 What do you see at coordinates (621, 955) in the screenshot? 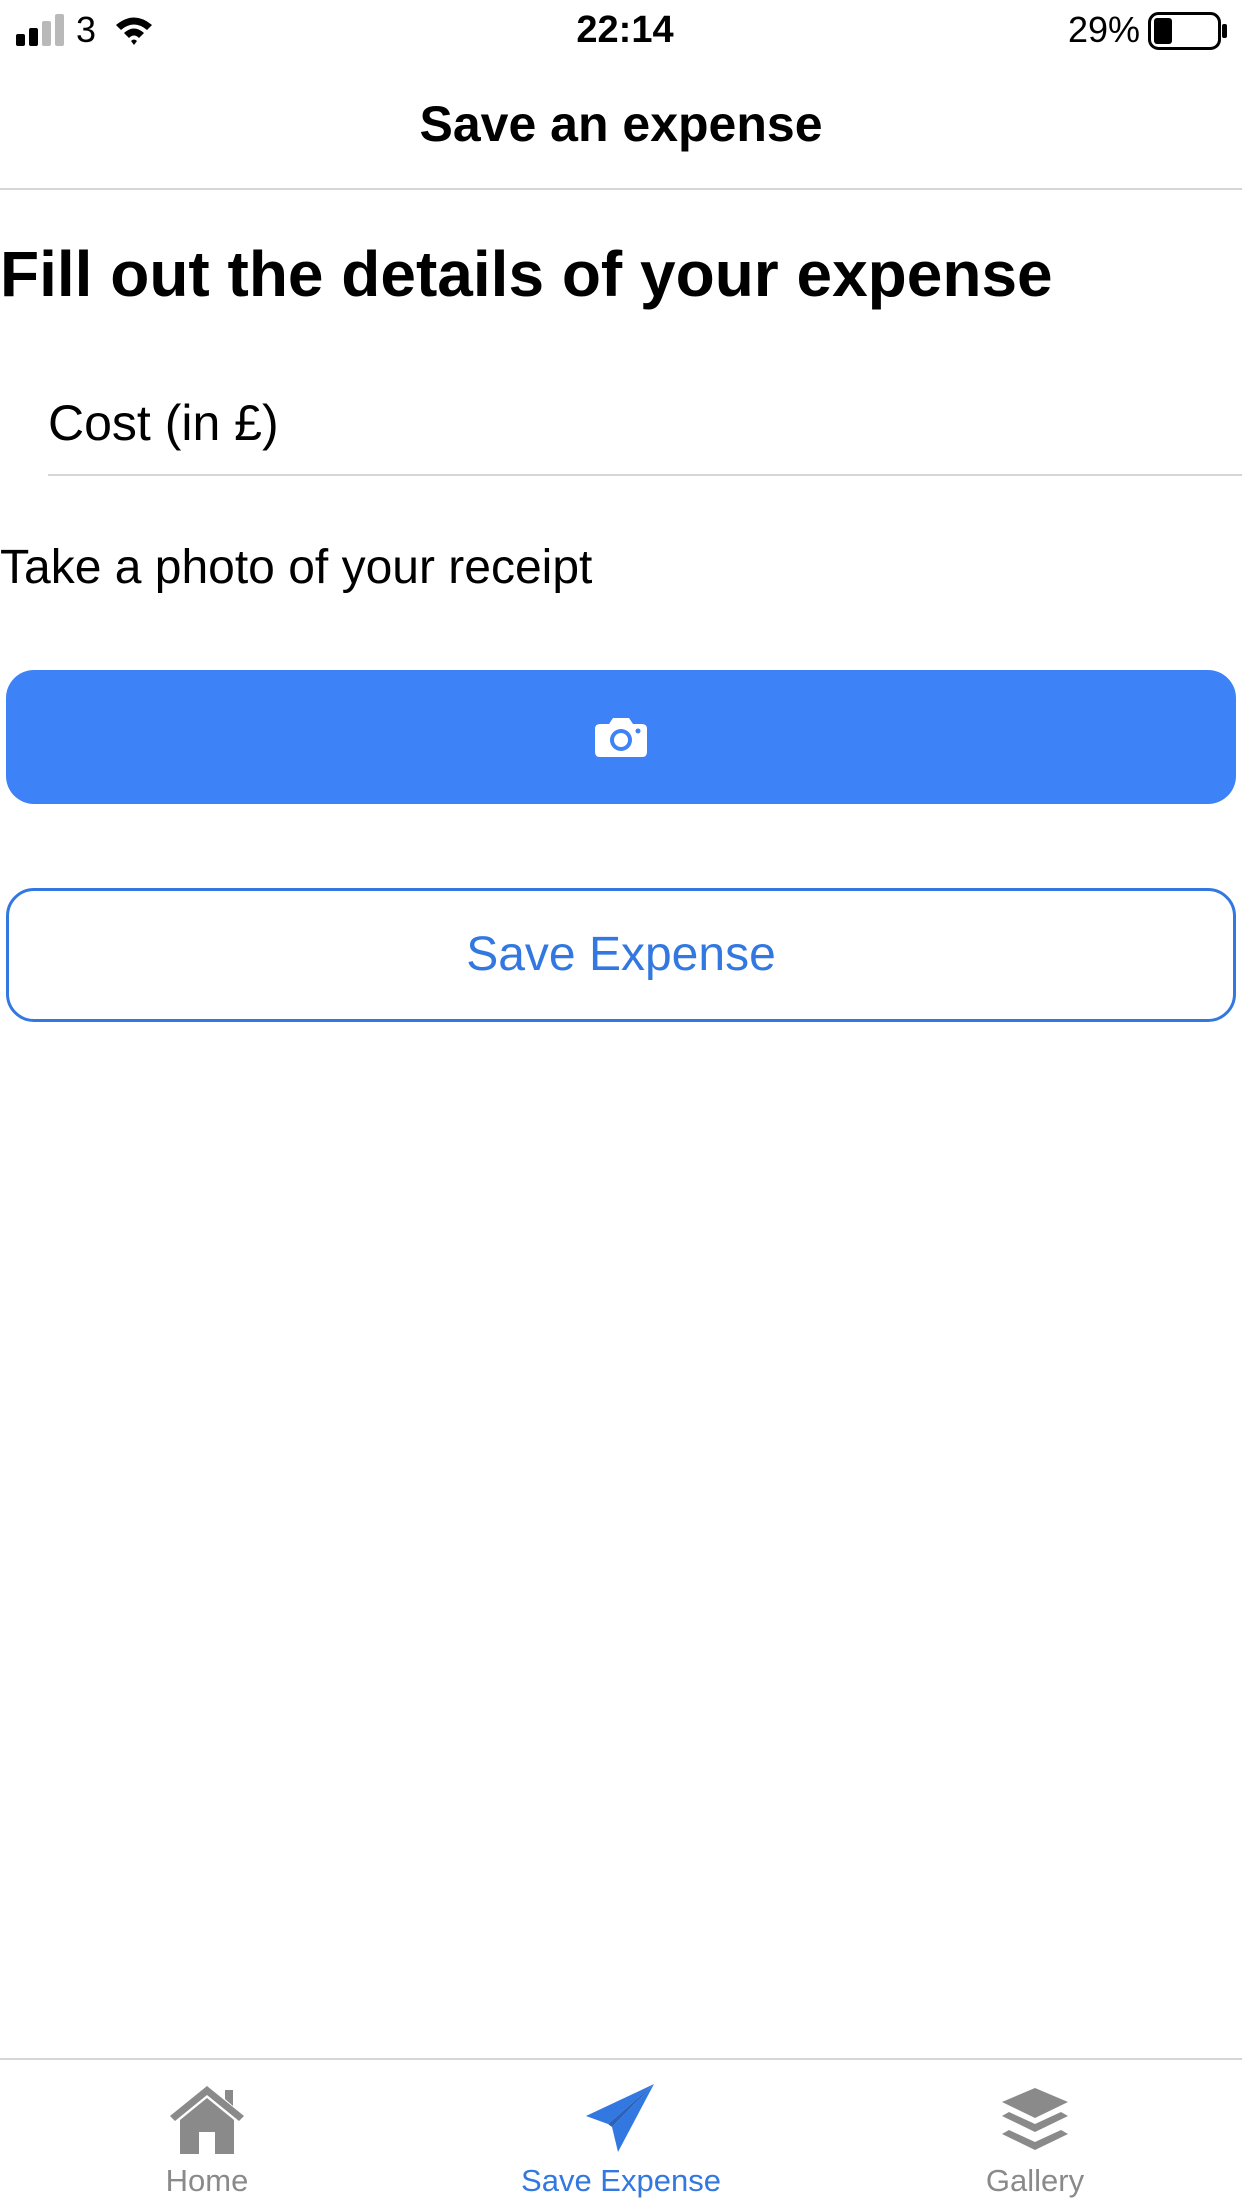
I see `save-expense-button: Save Expense` at bounding box center [621, 955].